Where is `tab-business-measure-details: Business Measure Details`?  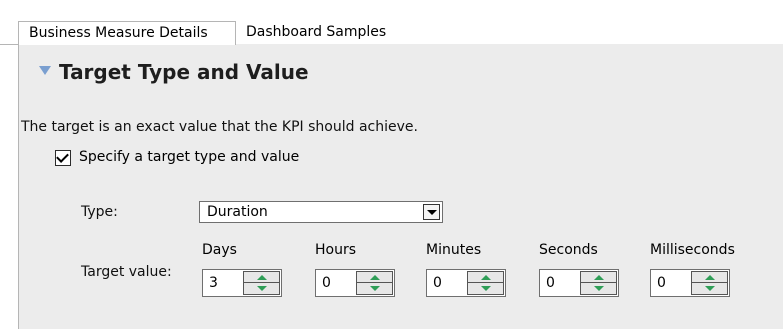
tab-business-measure-details: Business Measure Details is located at coordinates (127, 33).